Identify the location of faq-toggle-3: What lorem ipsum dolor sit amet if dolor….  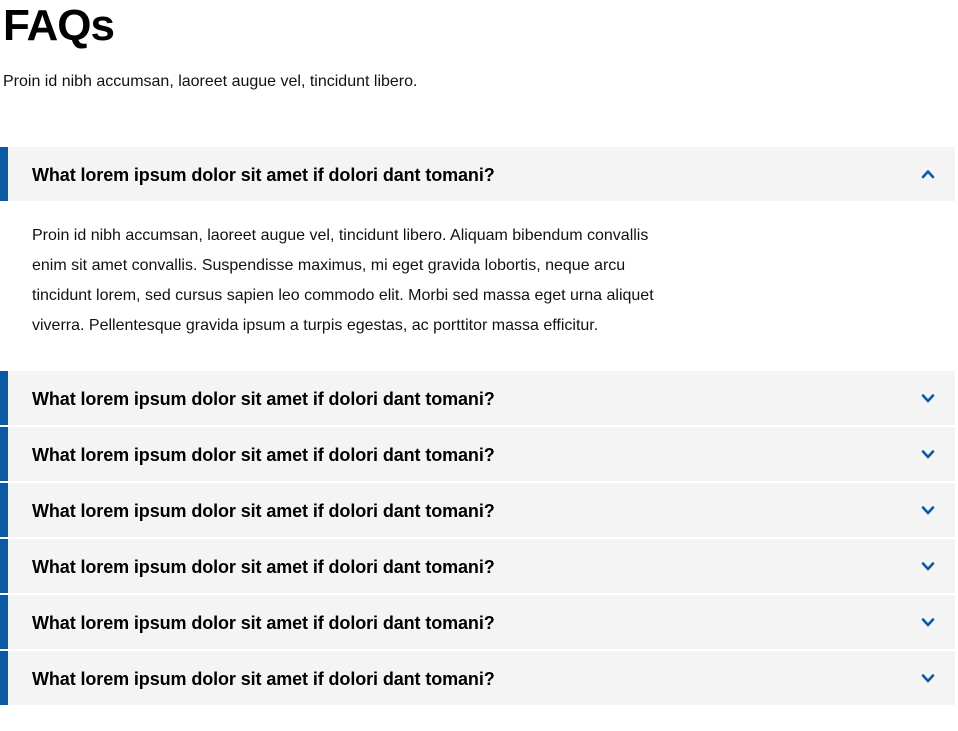
(477, 454).